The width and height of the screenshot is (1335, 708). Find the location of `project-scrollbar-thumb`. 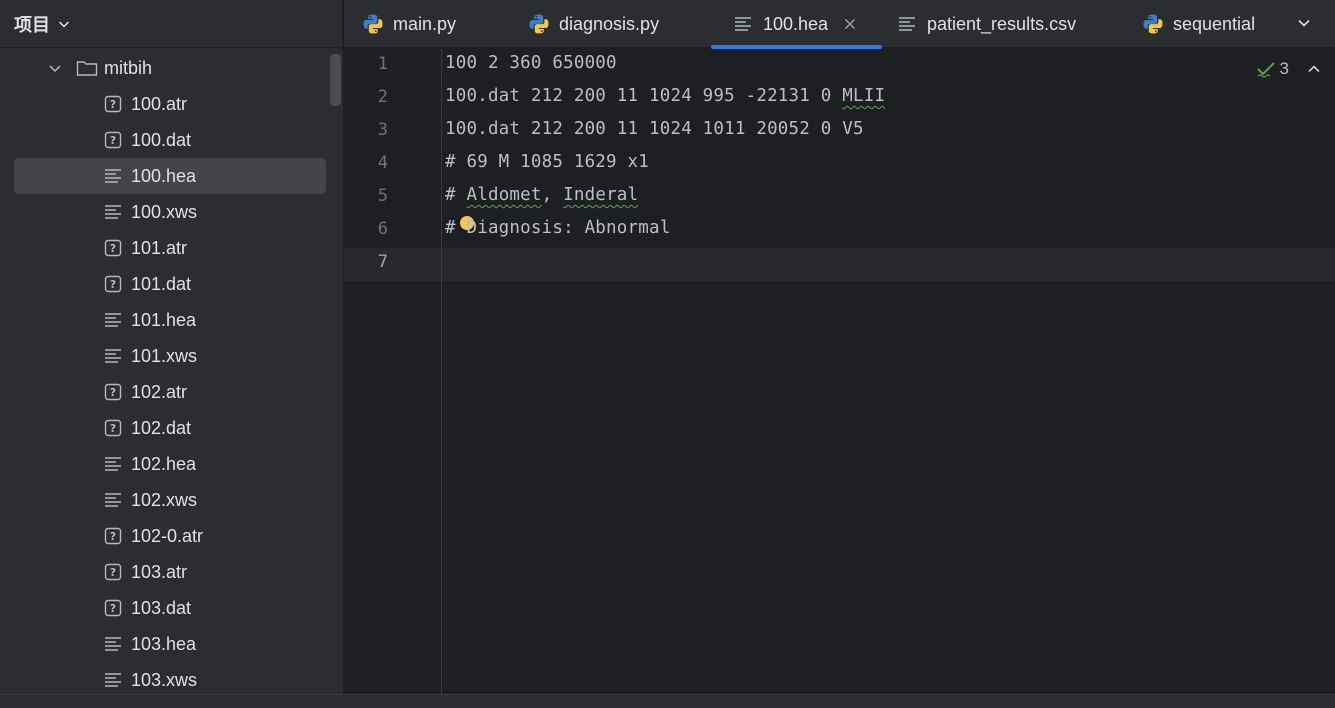

project-scrollbar-thumb is located at coordinates (335, 80).